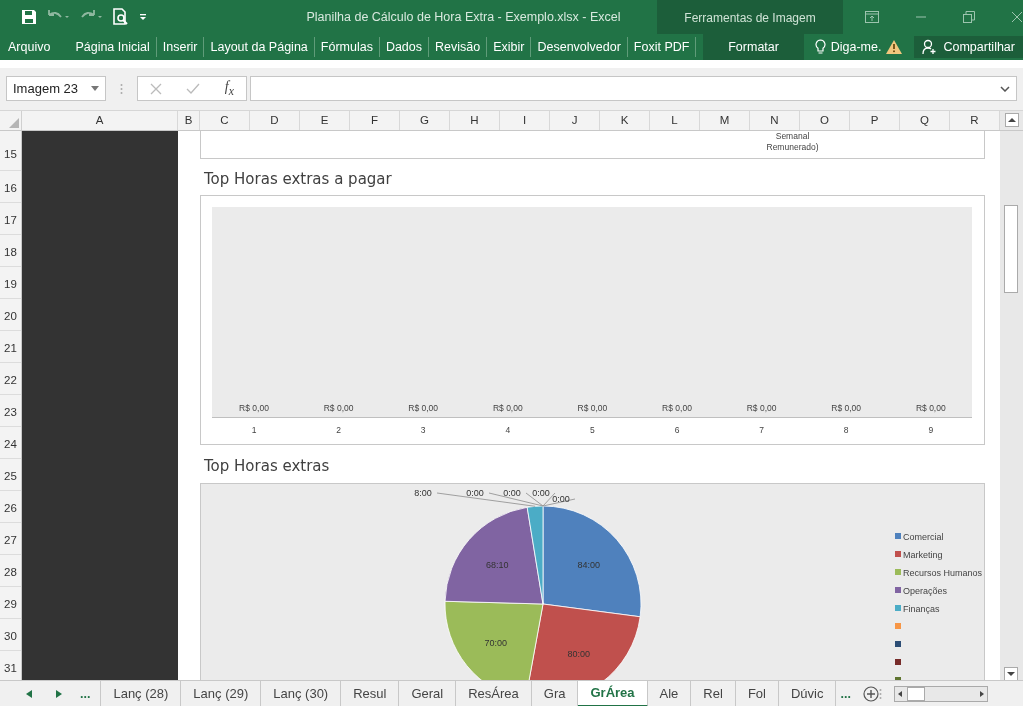 Image resolution: width=1023 pixels, height=706 pixels. What do you see at coordinates (662, 47) in the screenshot?
I see `ribbon-tab: Foxit PDF` at bounding box center [662, 47].